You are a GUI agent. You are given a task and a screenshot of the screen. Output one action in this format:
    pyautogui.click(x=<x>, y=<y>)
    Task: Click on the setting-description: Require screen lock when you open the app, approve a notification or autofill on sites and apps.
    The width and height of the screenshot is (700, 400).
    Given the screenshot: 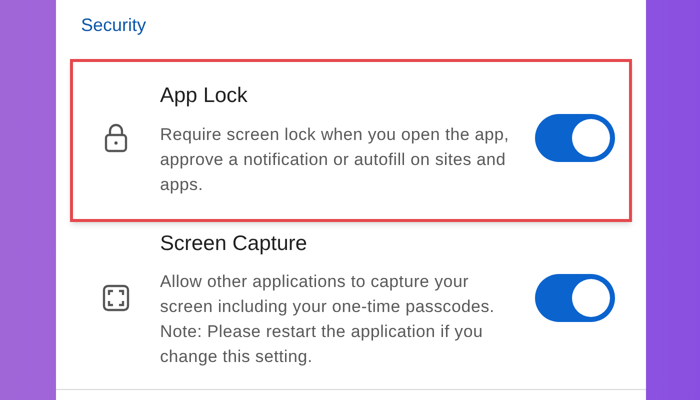 What is the action you would take?
    pyautogui.click(x=335, y=160)
    